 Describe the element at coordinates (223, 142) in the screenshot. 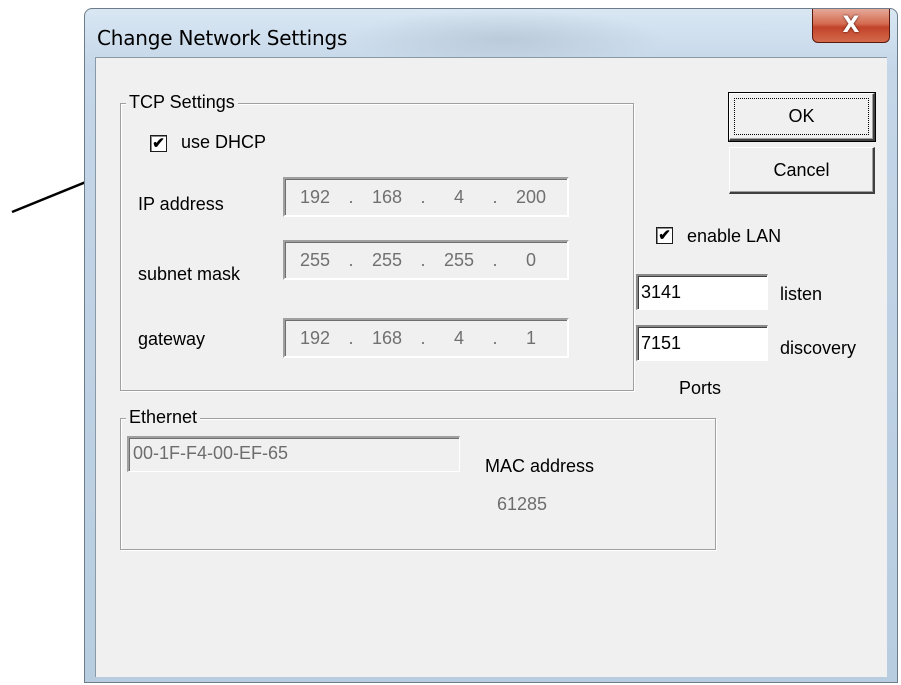

I see `use-dhcp-label: use DHCP` at that location.